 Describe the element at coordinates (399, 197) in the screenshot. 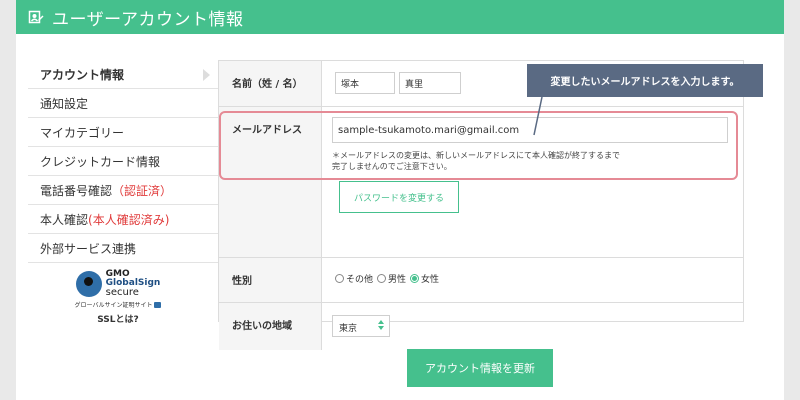

I see `change-password-button: パスワードを変更する` at that location.